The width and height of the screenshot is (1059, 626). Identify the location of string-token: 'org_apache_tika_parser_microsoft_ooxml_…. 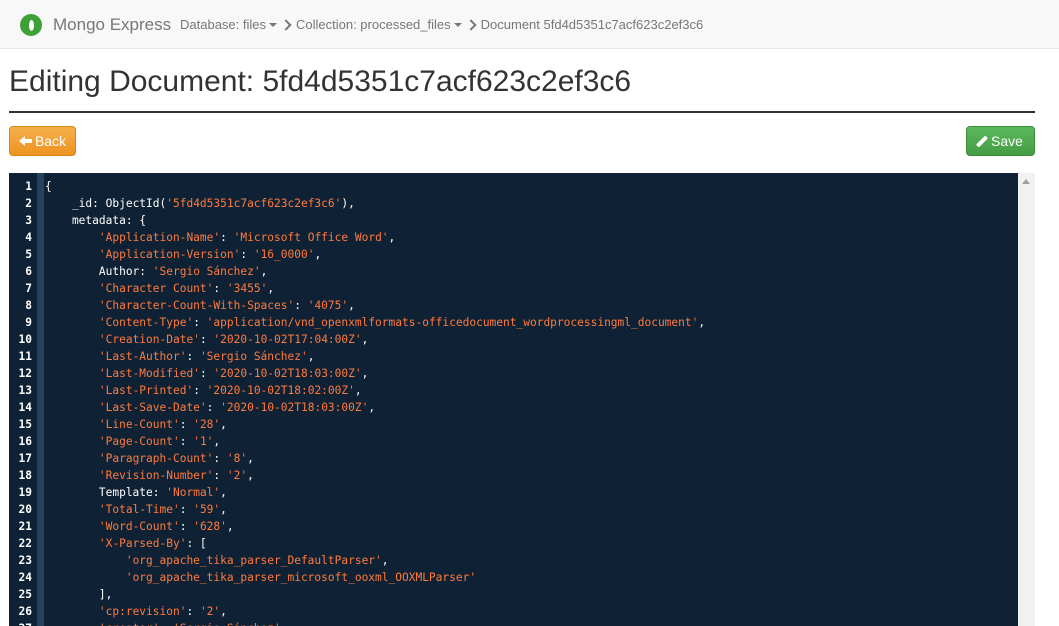
(301, 577).